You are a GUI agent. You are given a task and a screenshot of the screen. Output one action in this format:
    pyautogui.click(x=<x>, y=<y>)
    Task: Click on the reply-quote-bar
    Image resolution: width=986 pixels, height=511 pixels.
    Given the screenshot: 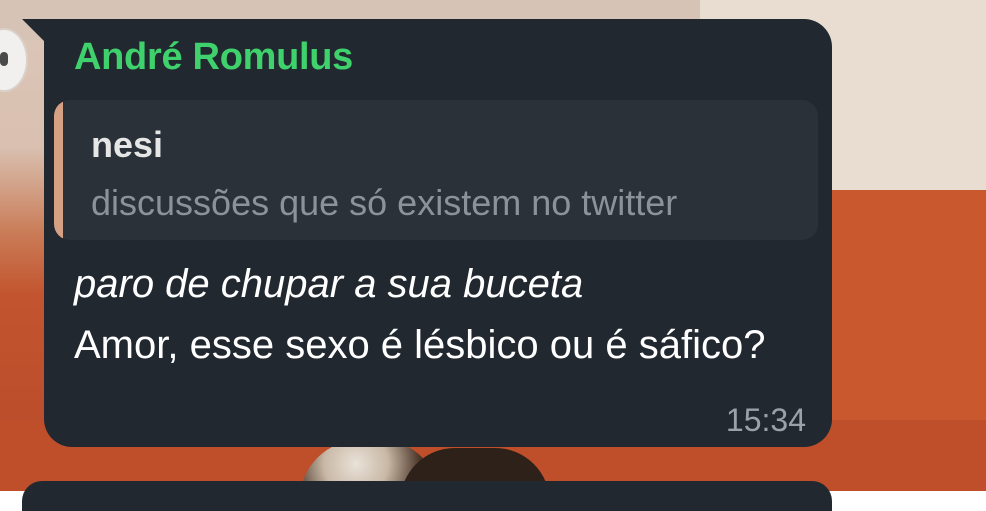 What is the action you would take?
    pyautogui.click(x=58, y=170)
    